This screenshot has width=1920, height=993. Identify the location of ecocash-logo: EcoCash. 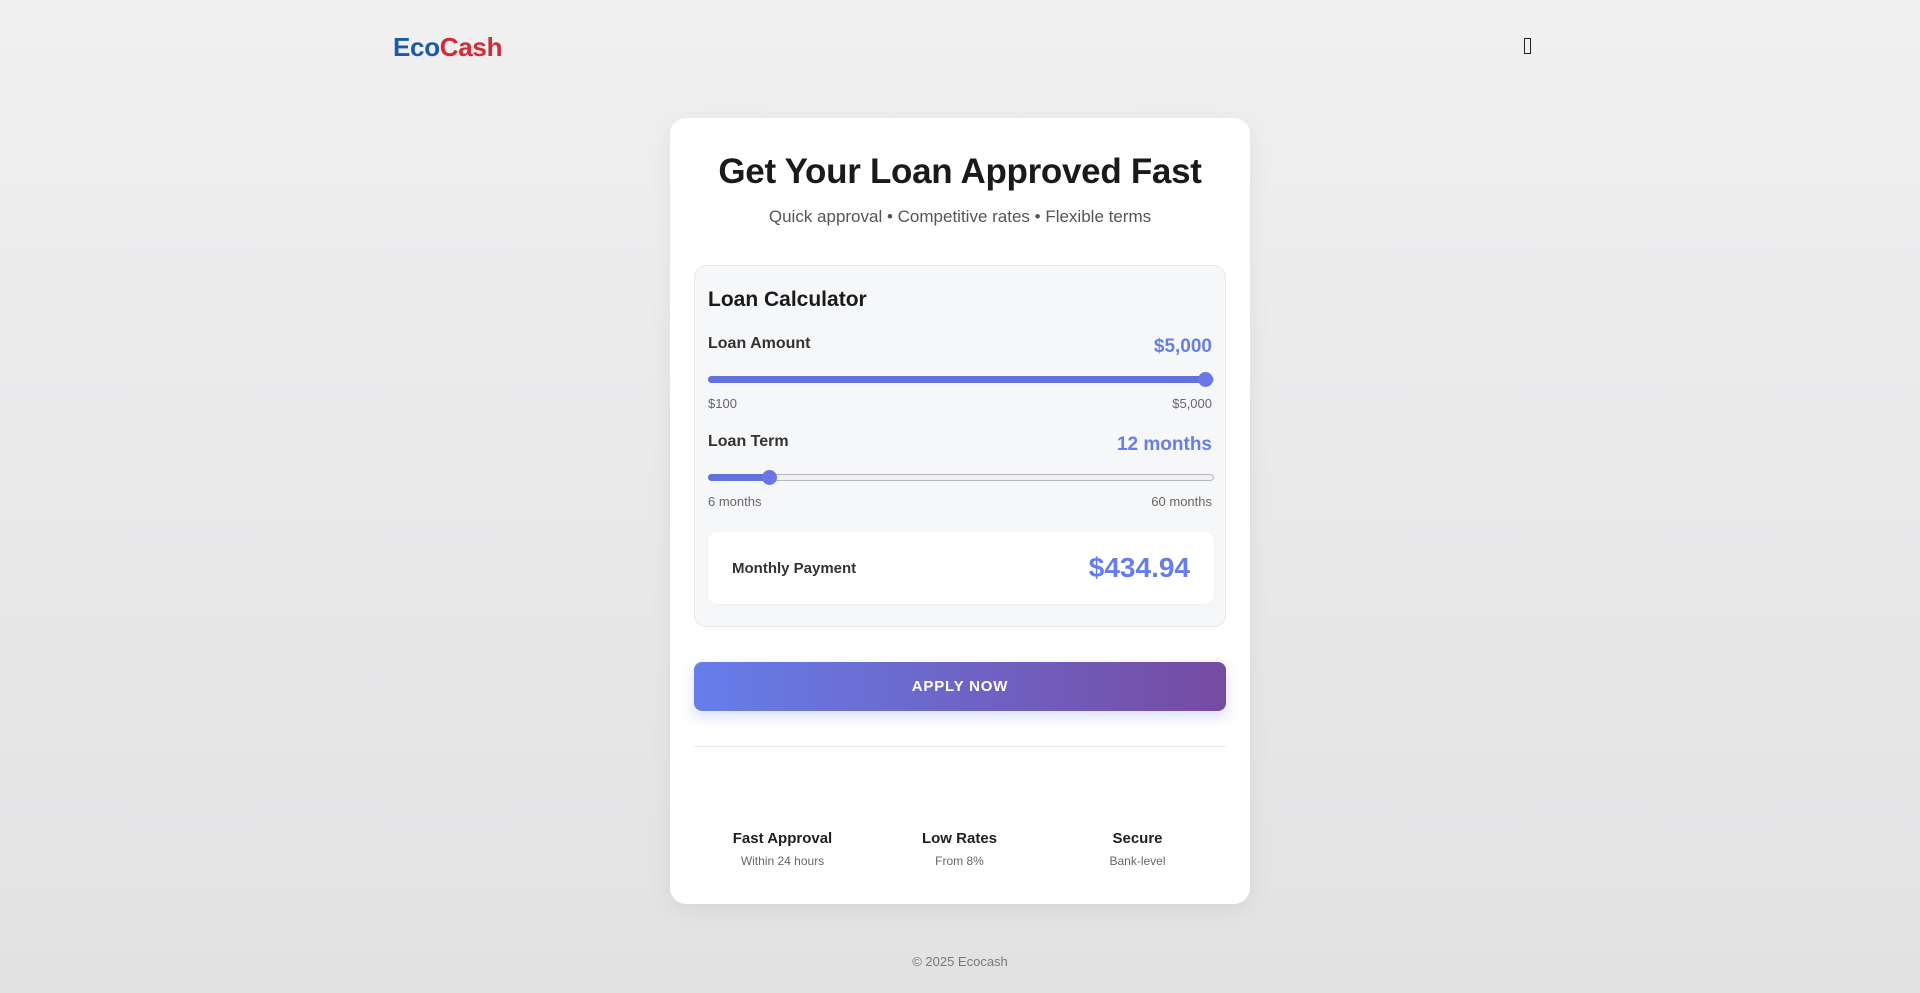
(447, 47).